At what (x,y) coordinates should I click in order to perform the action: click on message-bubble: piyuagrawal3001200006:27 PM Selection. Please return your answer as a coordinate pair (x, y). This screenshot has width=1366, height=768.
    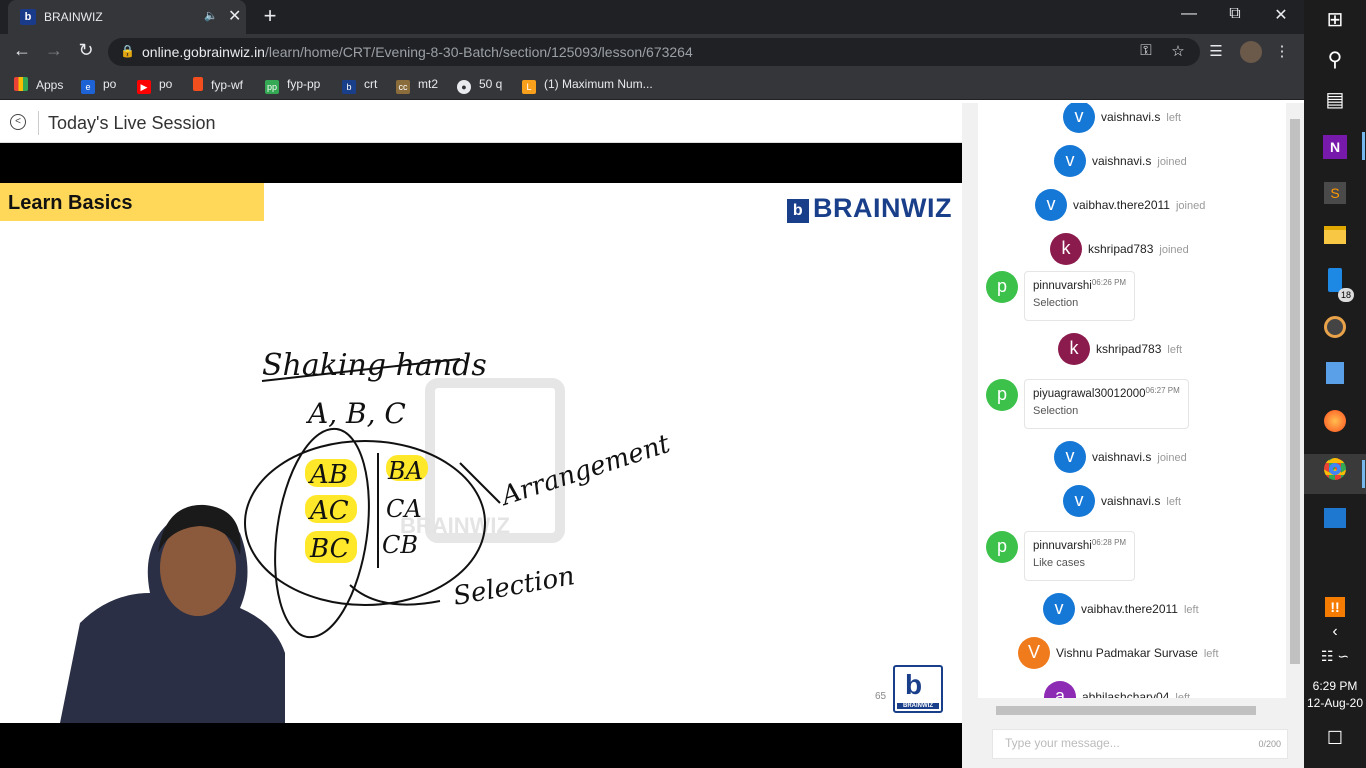
    Looking at the image, I should click on (1106, 404).